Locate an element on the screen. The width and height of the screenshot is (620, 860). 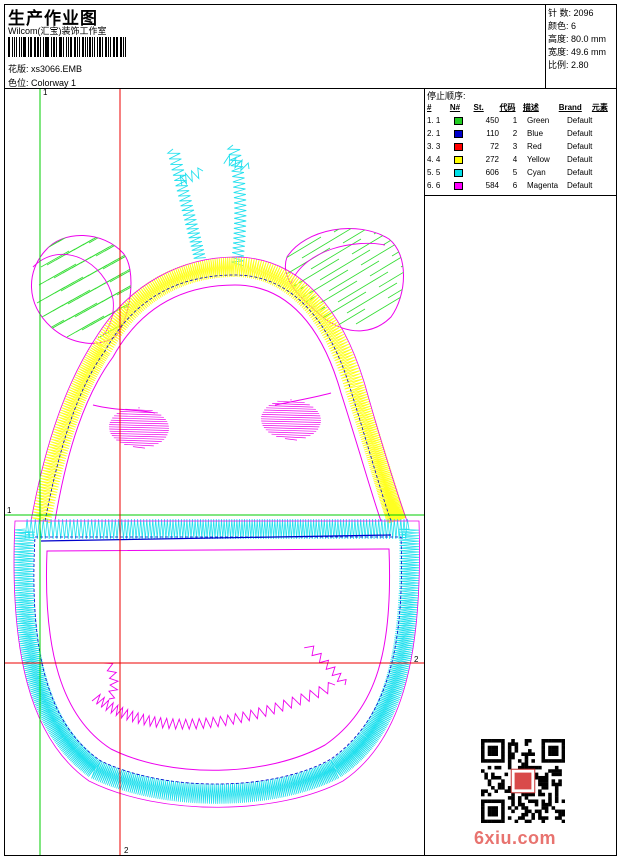
row-number: 2. 1 is located at coordinates (434, 133).